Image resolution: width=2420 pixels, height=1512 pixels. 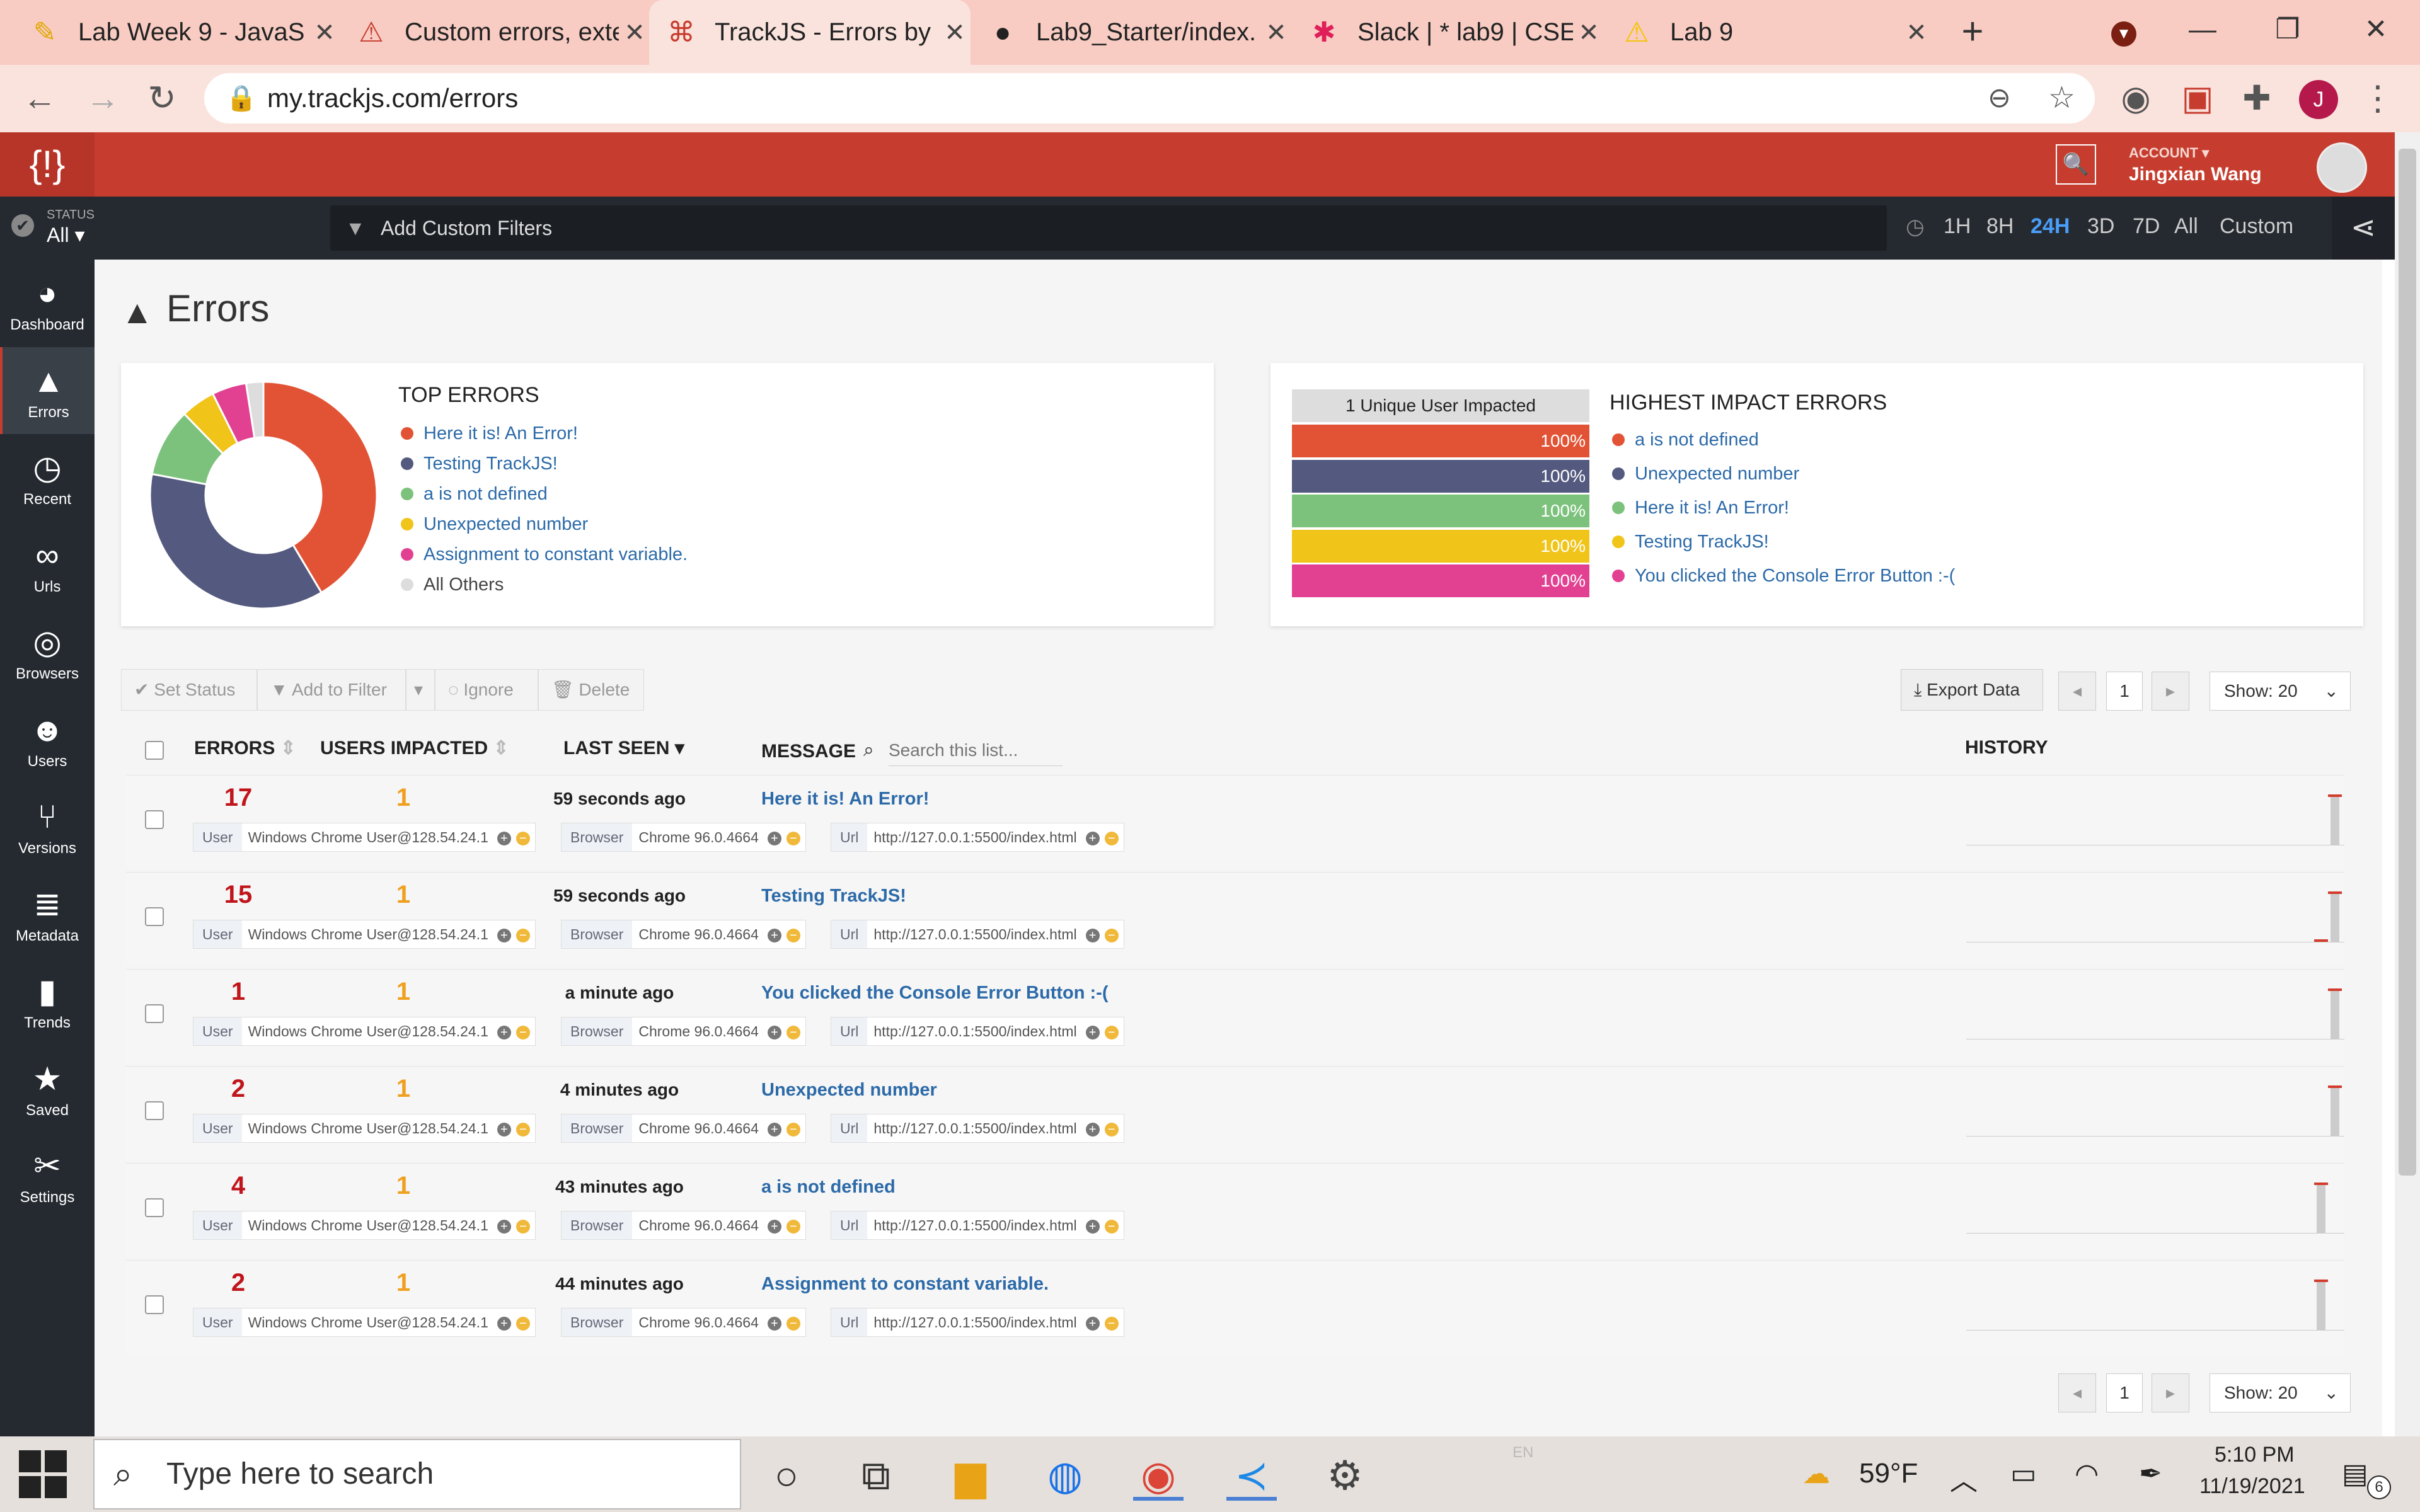 What do you see at coordinates (1345, 1475) in the screenshot?
I see `settings-icon: ⚙` at bounding box center [1345, 1475].